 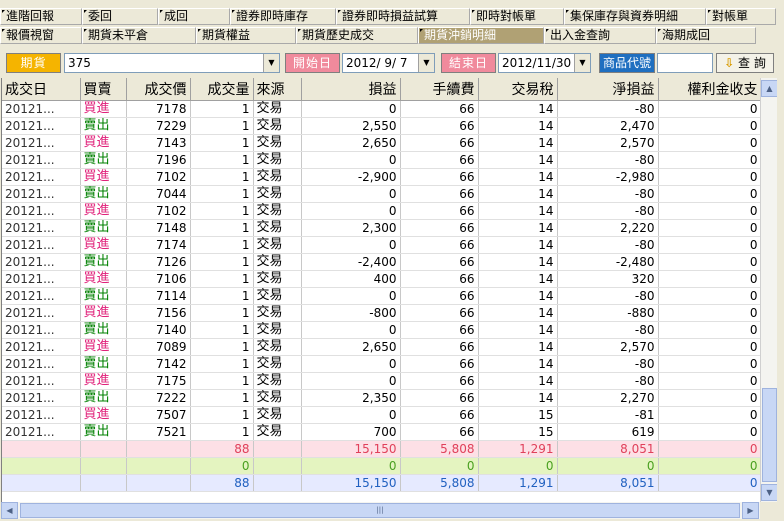 What do you see at coordinates (351, 89) in the screenshot?
I see `column-header-5: 損益` at bounding box center [351, 89].